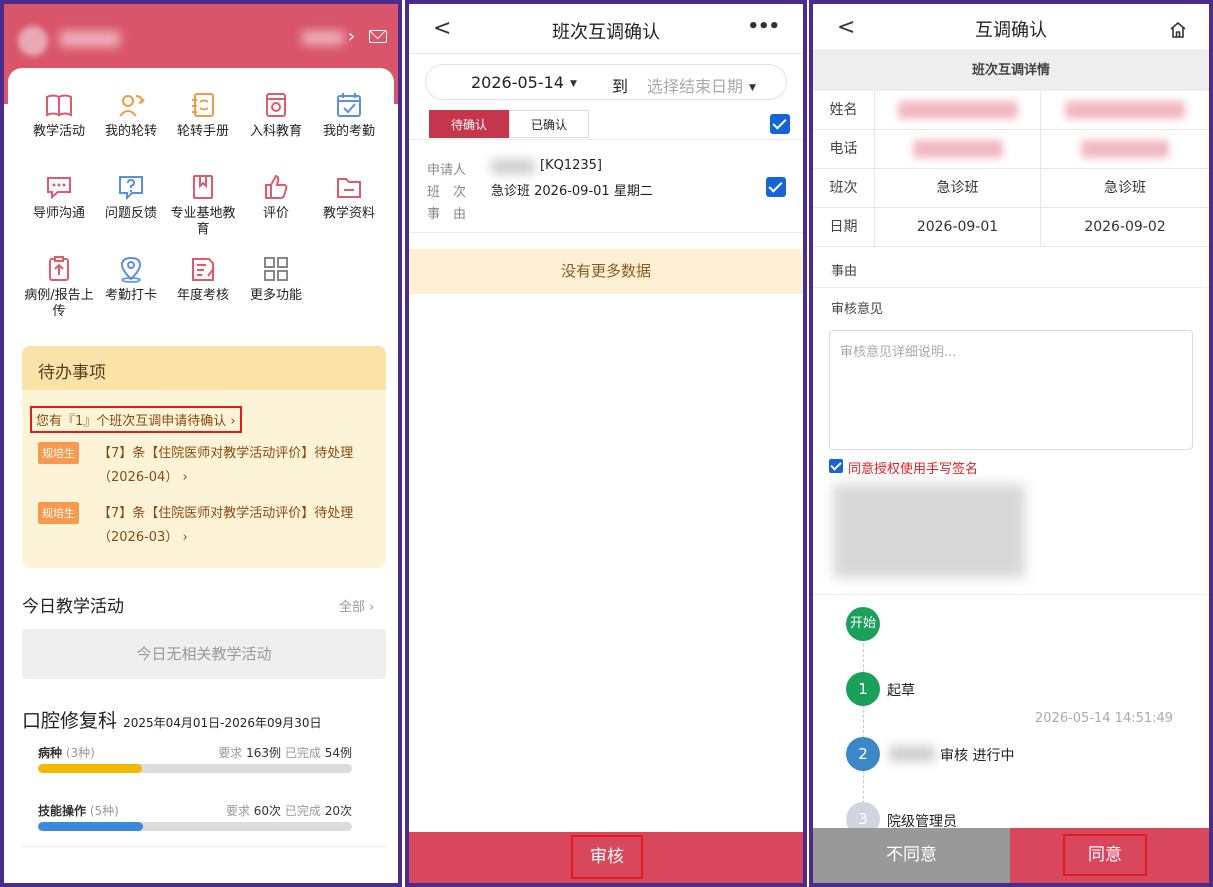 This screenshot has height=887, width=1213. I want to click on todo-item: 规培生 【7】条【住院医师对教学活动评价】待处理 （2026-04） ›, so click(208, 466).